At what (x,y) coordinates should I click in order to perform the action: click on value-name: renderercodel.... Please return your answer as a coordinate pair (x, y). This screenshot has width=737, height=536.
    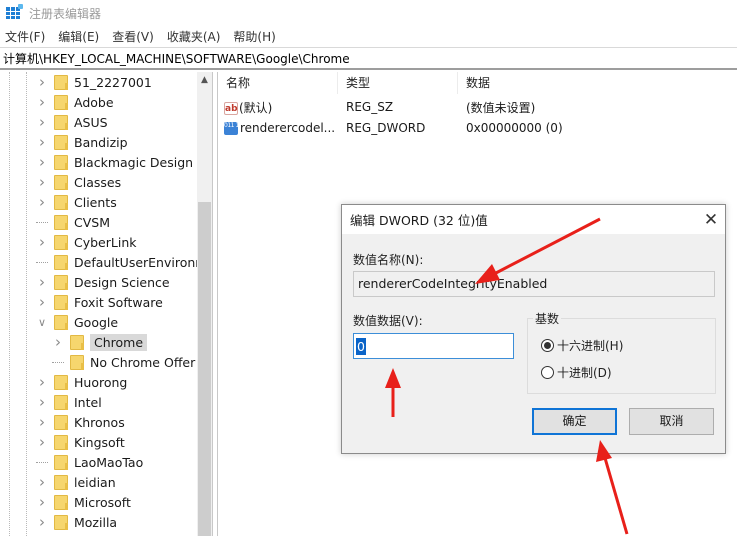
    Looking at the image, I should click on (288, 128).